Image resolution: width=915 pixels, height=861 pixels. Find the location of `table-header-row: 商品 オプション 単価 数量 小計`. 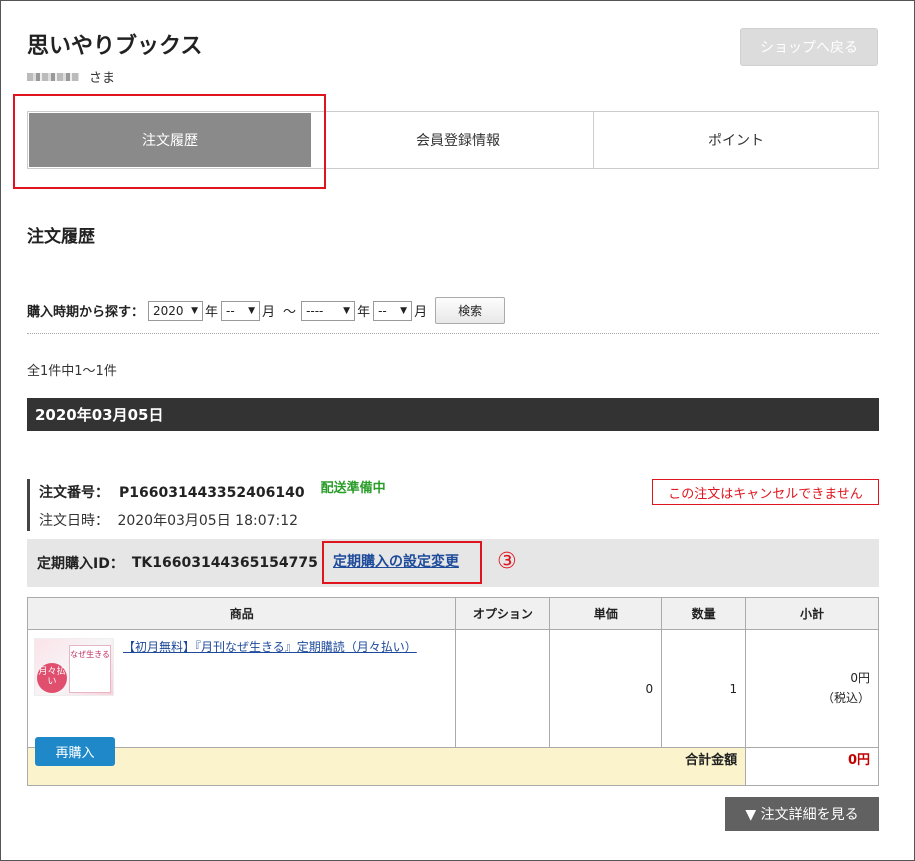

table-header-row: 商品 オプション 単価 数量 小計 is located at coordinates (452, 613).